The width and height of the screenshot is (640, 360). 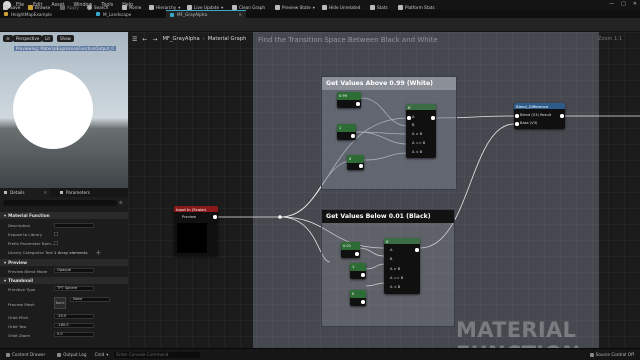 What do you see at coordinates (102, 354) in the screenshot?
I see `cmd-dropdown: Cmd ▾` at bounding box center [102, 354].